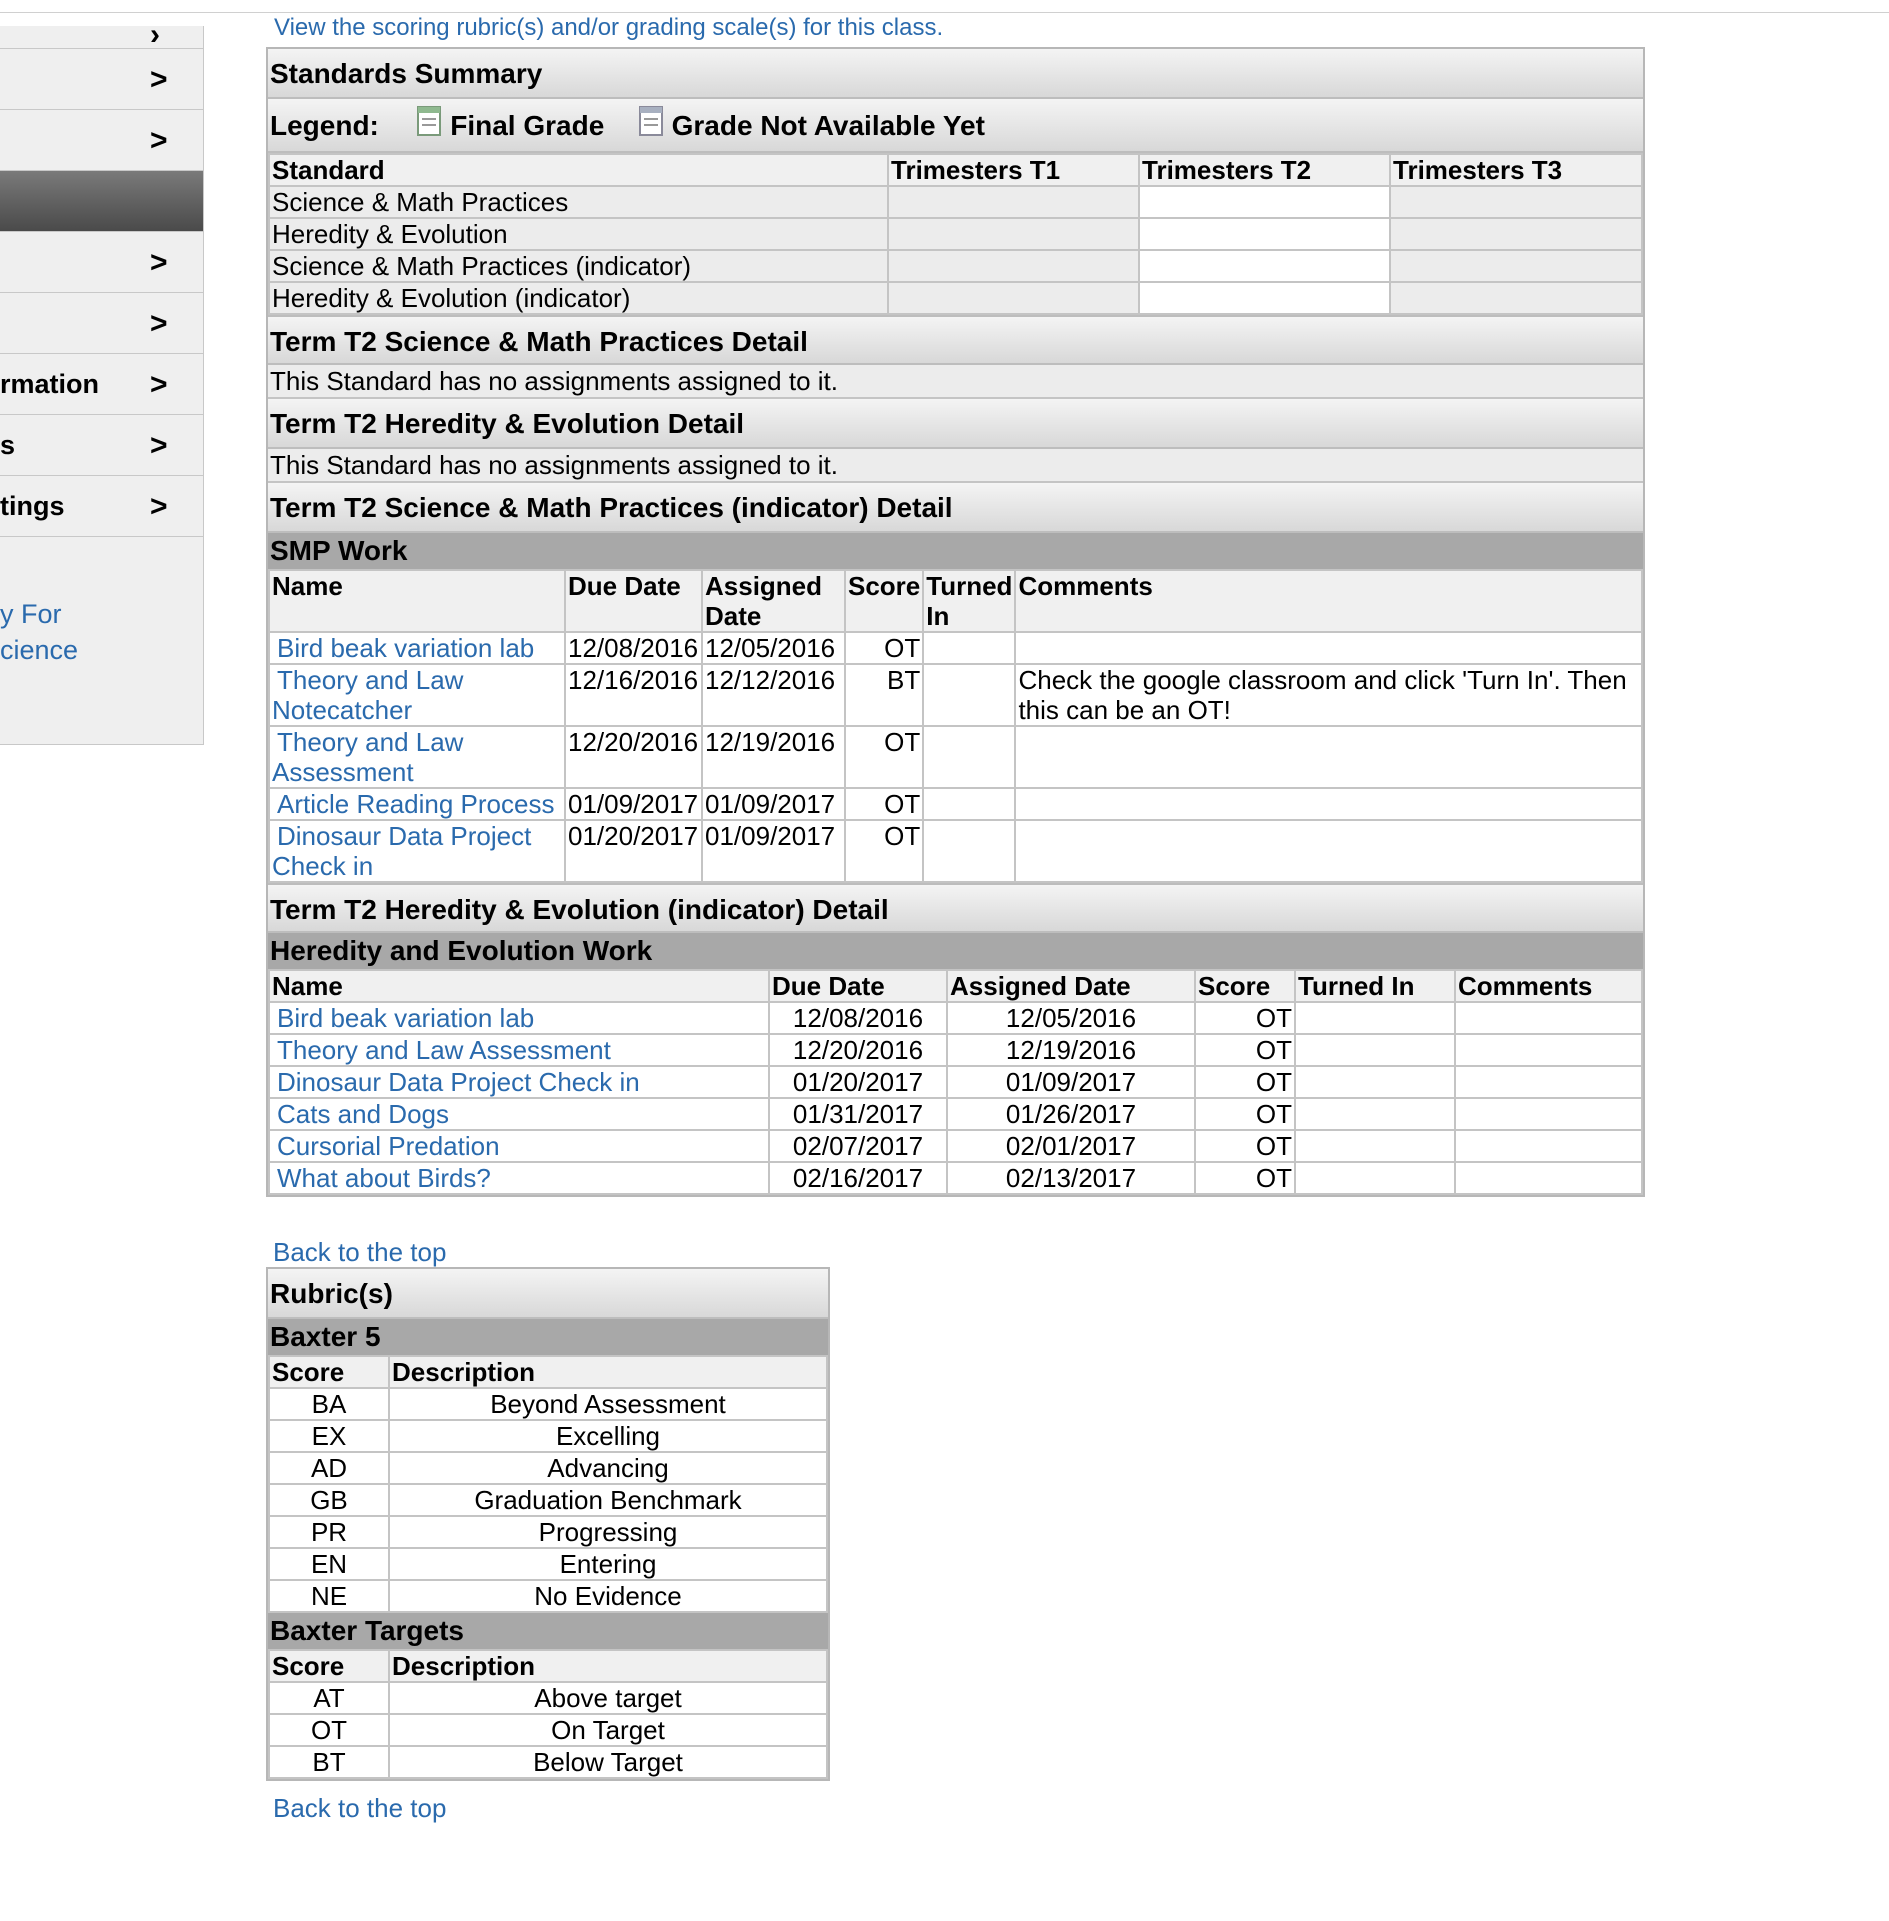 Image resolution: width=1889 pixels, height=1921 pixels. Describe the element at coordinates (650, 121) in the screenshot. I see `grade-not-available-icon` at that location.